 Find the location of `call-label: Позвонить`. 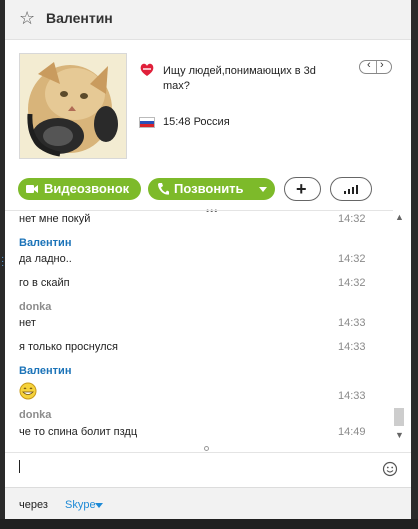

call-label: Позвонить is located at coordinates (209, 188).